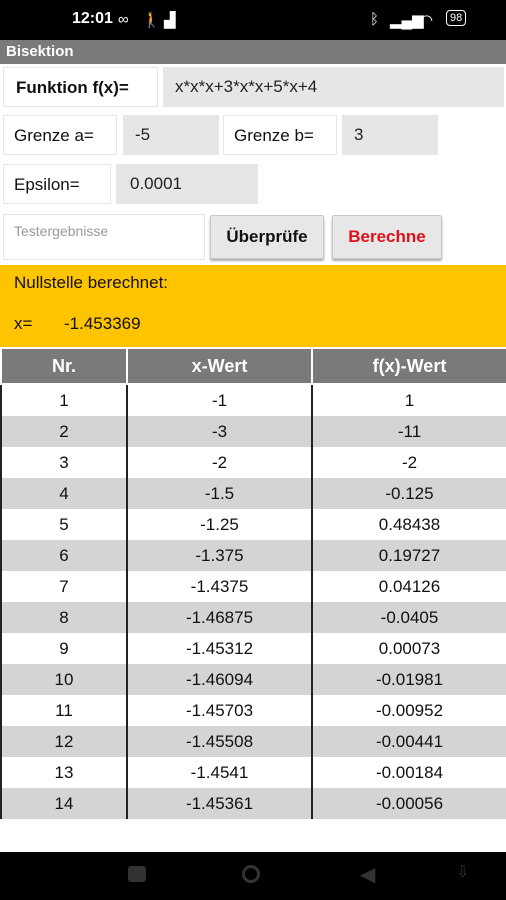 This screenshot has width=506, height=900. Describe the element at coordinates (219, 555) in the screenshot. I see `cell-x: -1.375` at that location.